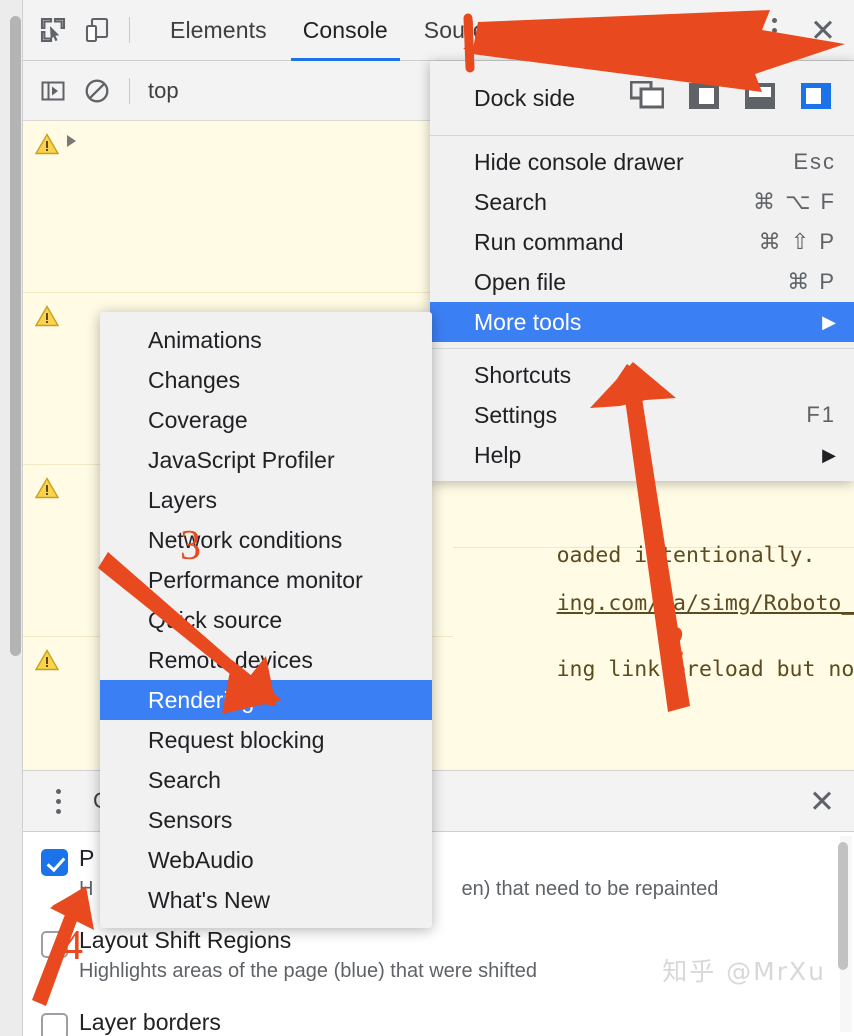 The height and width of the screenshot is (1036, 854). What do you see at coordinates (266, 340) in the screenshot?
I see `submenu-item-animations: Animations` at bounding box center [266, 340].